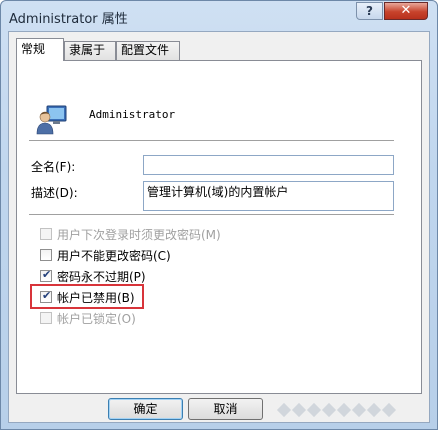 Image resolution: width=438 pixels, height=430 pixels. I want to click on password-never-expires-checkbox: 密码永不过期(P), so click(93, 276).